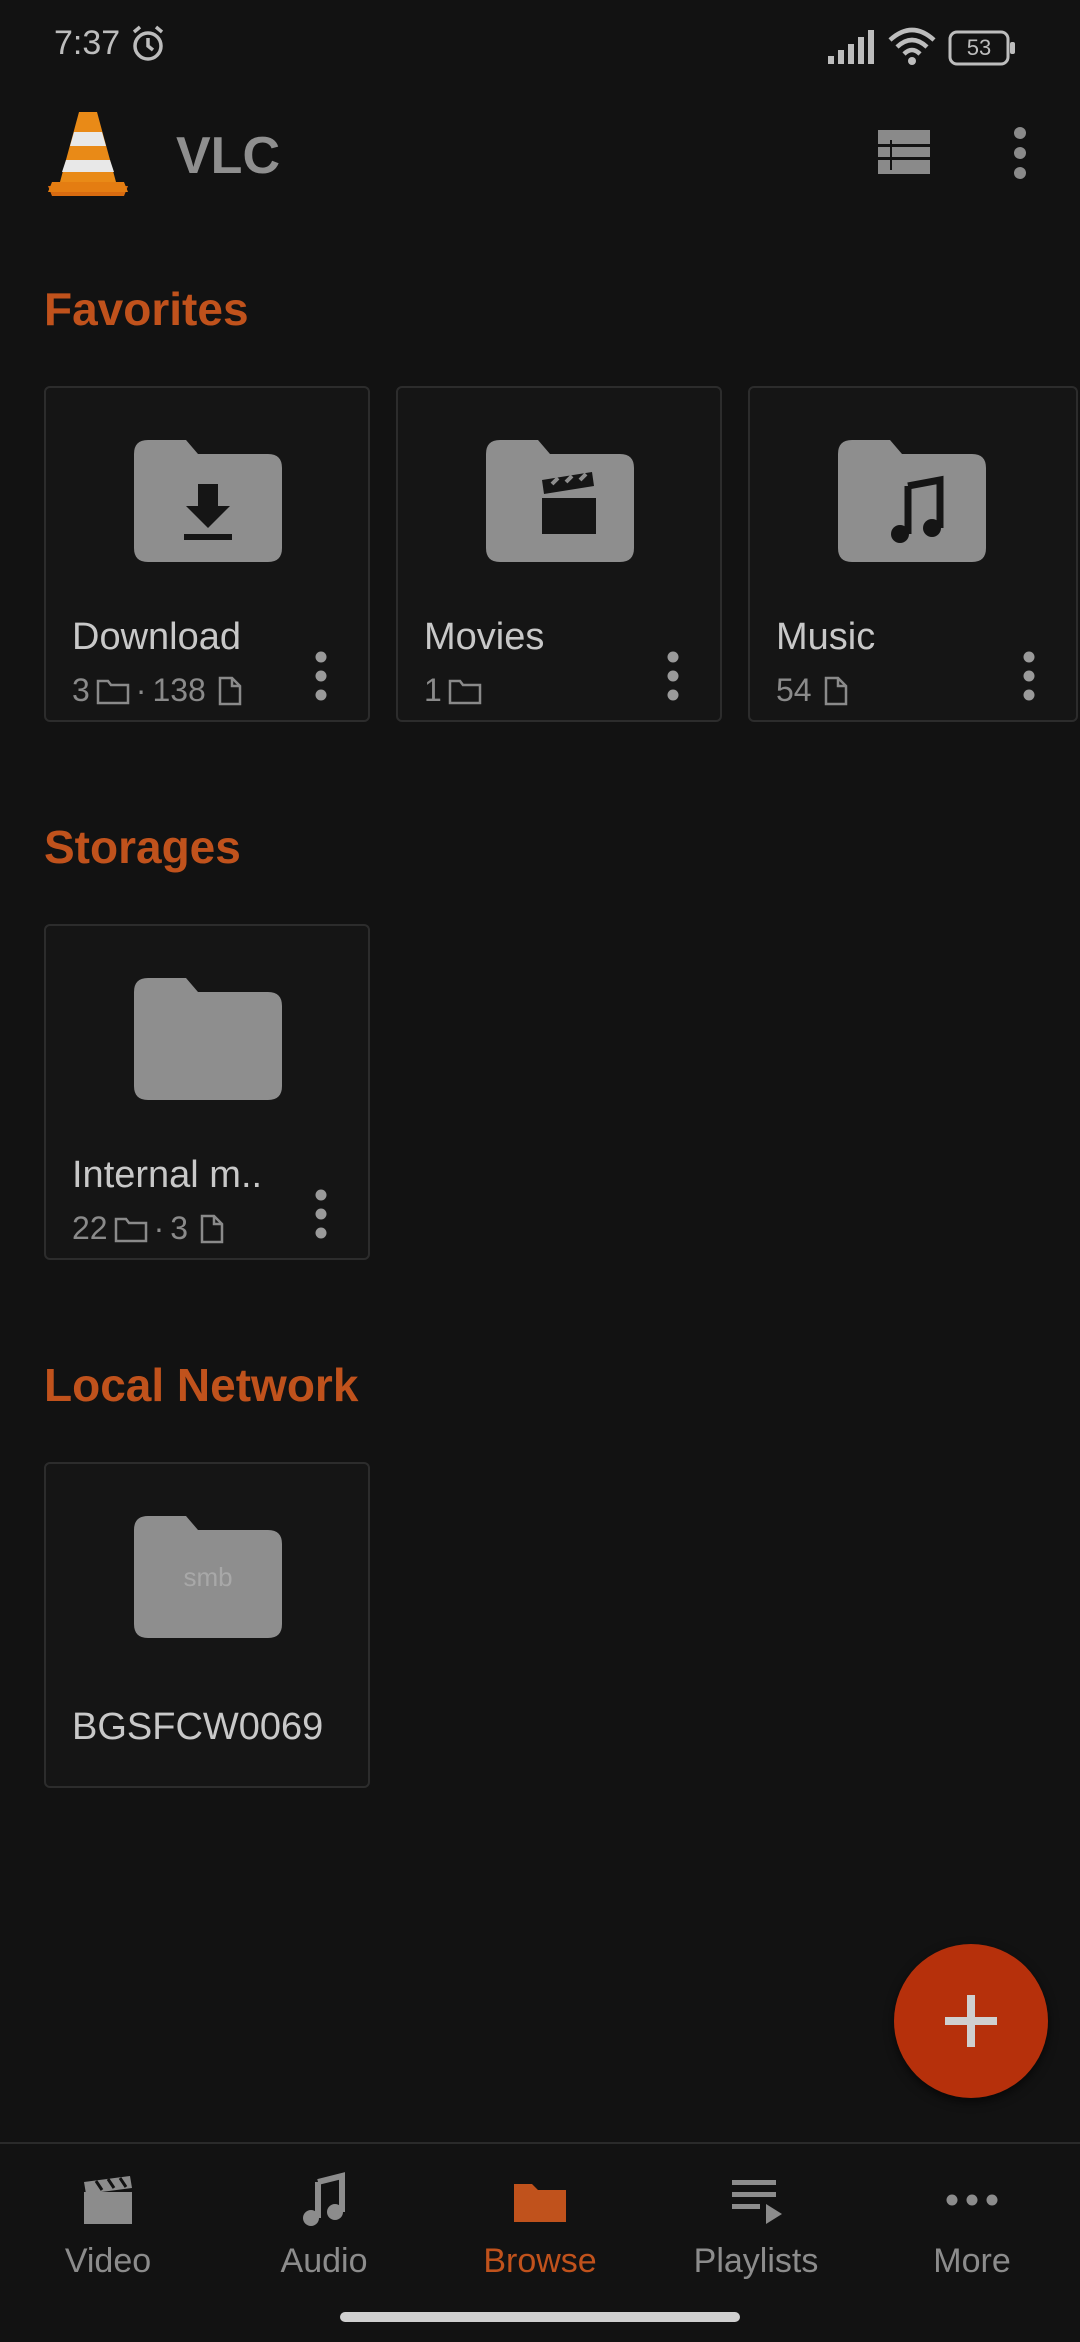 The height and width of the screenshot is (2342, 1080). What do you see at coordinates (826, 637) in the screenshot?
I see `card-name: Music` at bounding box center [826, 637].